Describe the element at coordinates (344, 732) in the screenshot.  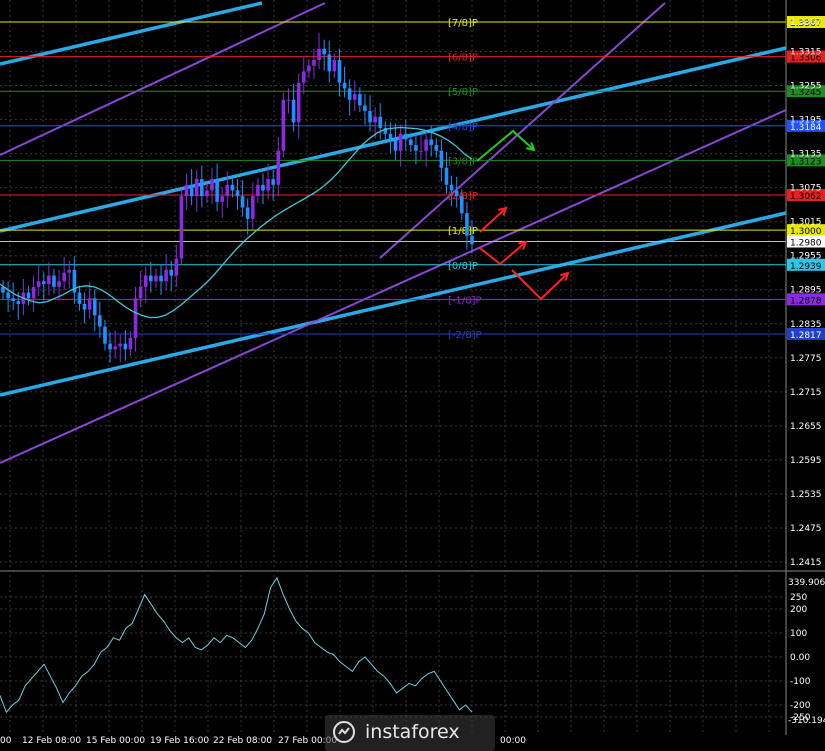
I see `instaforex-logo-icon` at that location.